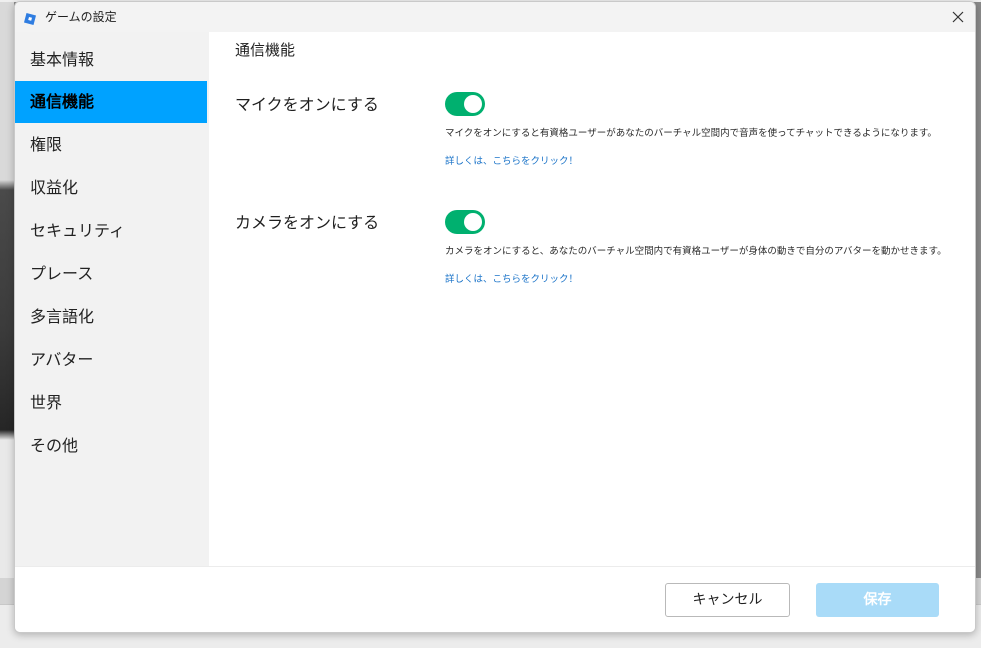 Image resolution: width=981 pixels, height=648 pixels. What do you see at coordinates (265, 50) in the screenshot?
I see `section-title: 通信機能` at bounding box center [265, 50].